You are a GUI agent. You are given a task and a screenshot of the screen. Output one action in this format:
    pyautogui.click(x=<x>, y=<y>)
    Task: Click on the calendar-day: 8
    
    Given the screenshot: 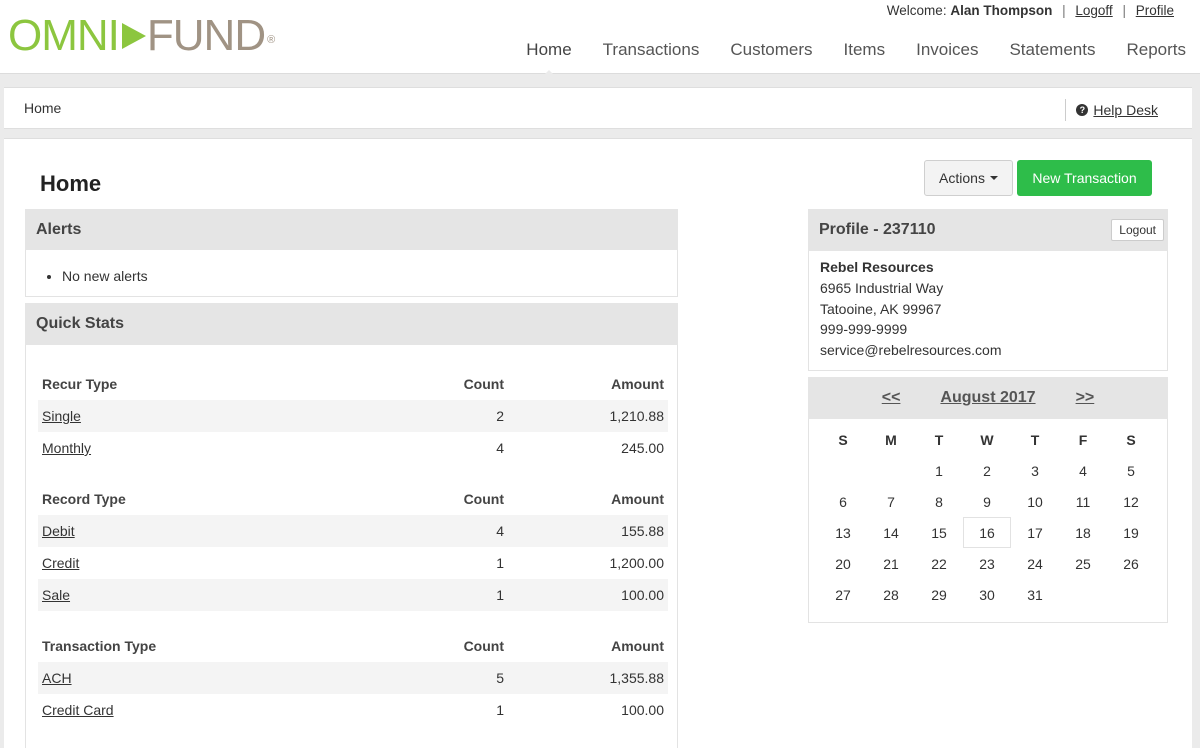 What is the action you would take?
    pyautogui.click(x=939, y=502)
    